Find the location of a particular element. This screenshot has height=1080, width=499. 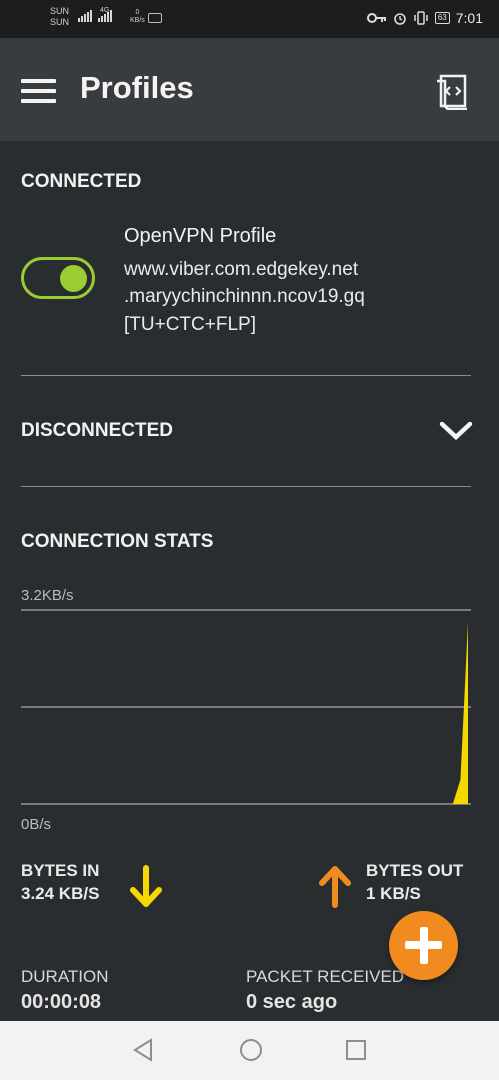

carrier-2: SUN is located at coordinates (60, 22).